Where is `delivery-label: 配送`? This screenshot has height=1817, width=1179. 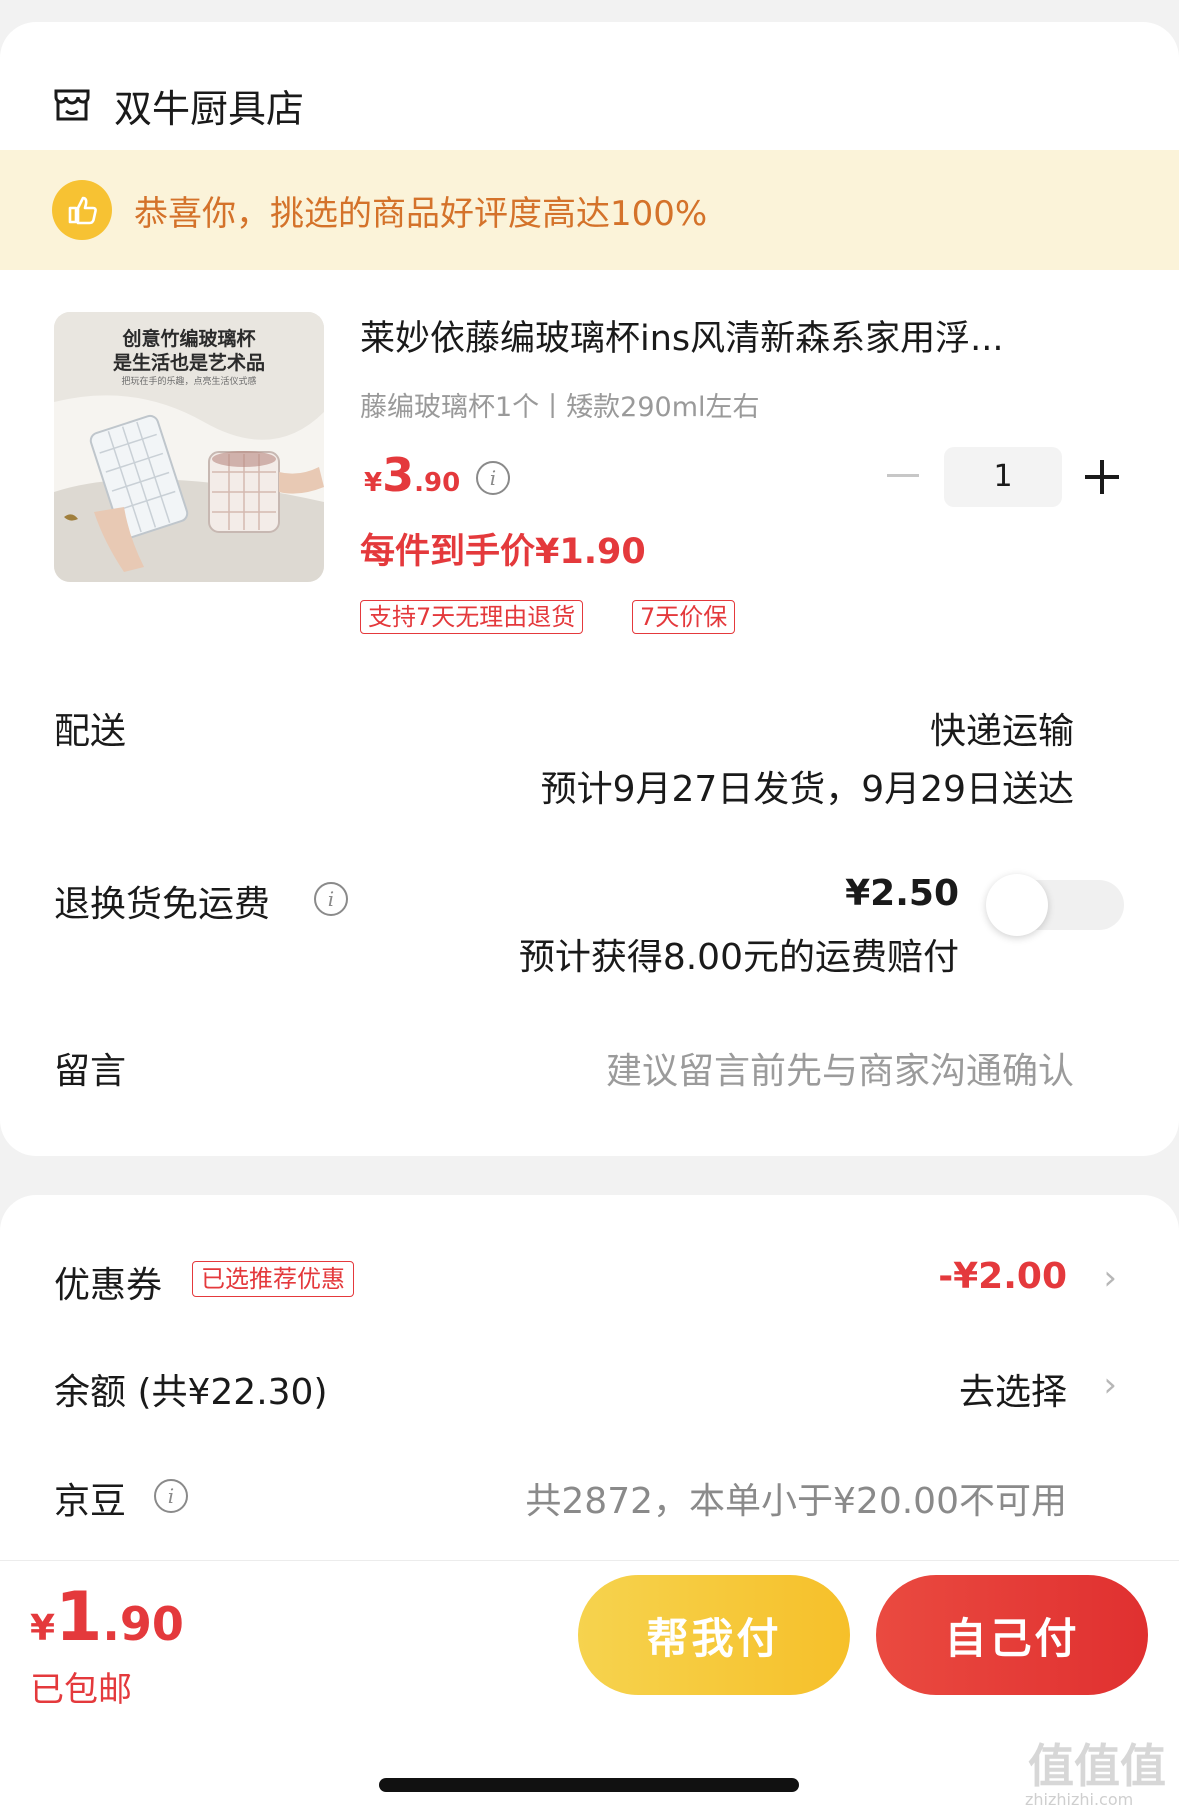
delivery-label: 配送 is located at coordinates (90, 731).